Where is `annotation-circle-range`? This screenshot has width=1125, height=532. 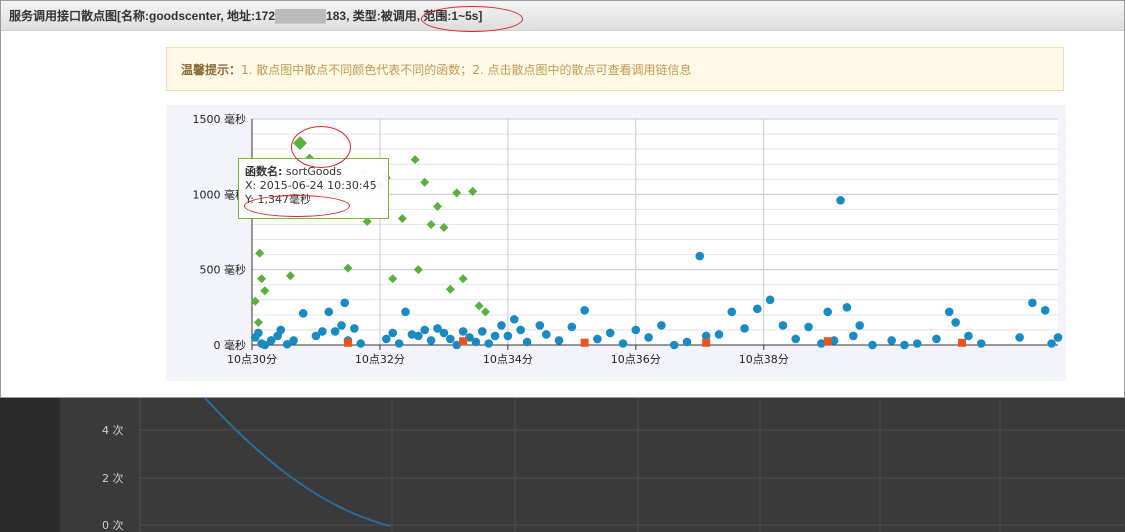 annotation-circle-range is located at coordinates (472, 19).